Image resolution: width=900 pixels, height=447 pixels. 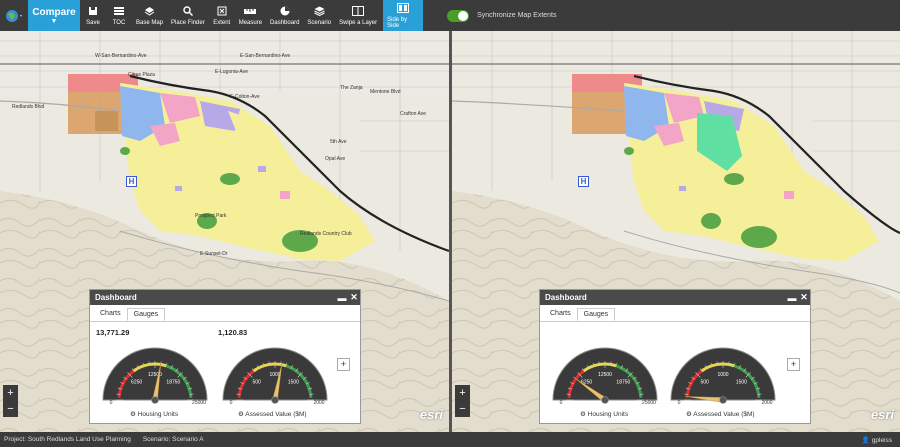 I want to click on user-icon: 👤, so click(x=865, y=440).